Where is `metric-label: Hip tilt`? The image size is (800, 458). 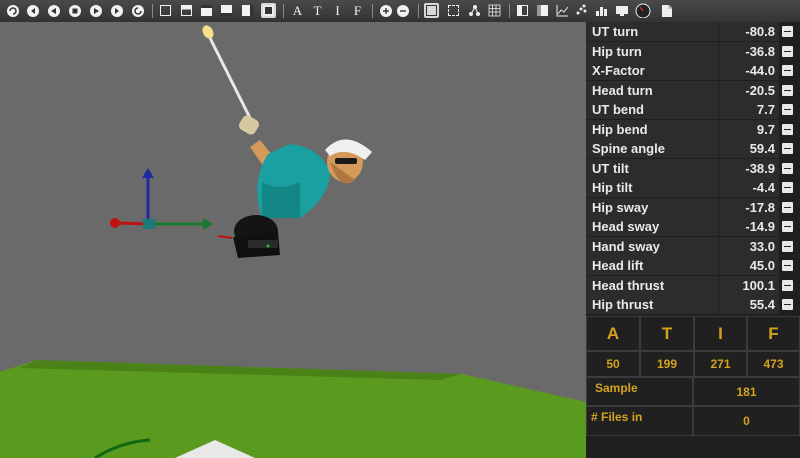
metric-label: Hip tilt is located at coordinates (652, 187).